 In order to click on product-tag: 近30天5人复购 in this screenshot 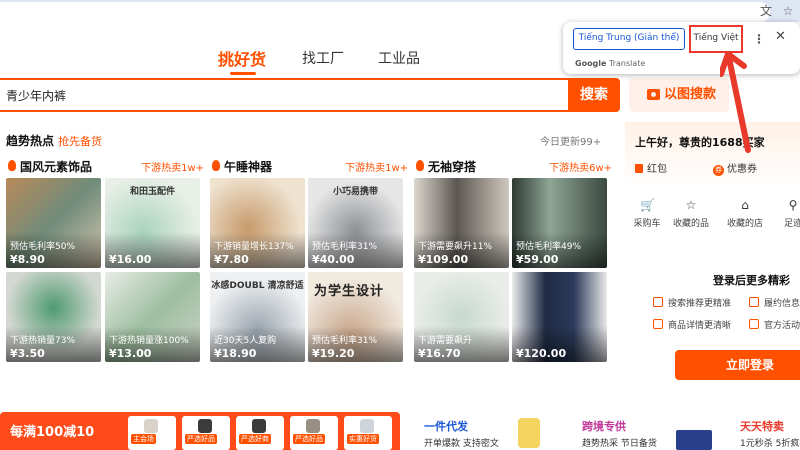, I will do `click(245, 341)`.